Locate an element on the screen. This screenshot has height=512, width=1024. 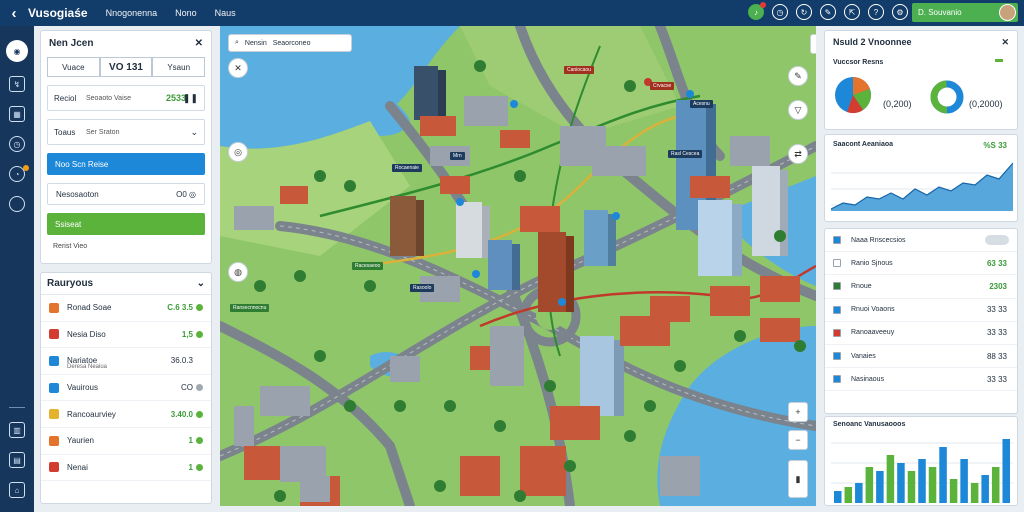
layer-row: Rnoue 2303 is located at coordinates (921, 287).